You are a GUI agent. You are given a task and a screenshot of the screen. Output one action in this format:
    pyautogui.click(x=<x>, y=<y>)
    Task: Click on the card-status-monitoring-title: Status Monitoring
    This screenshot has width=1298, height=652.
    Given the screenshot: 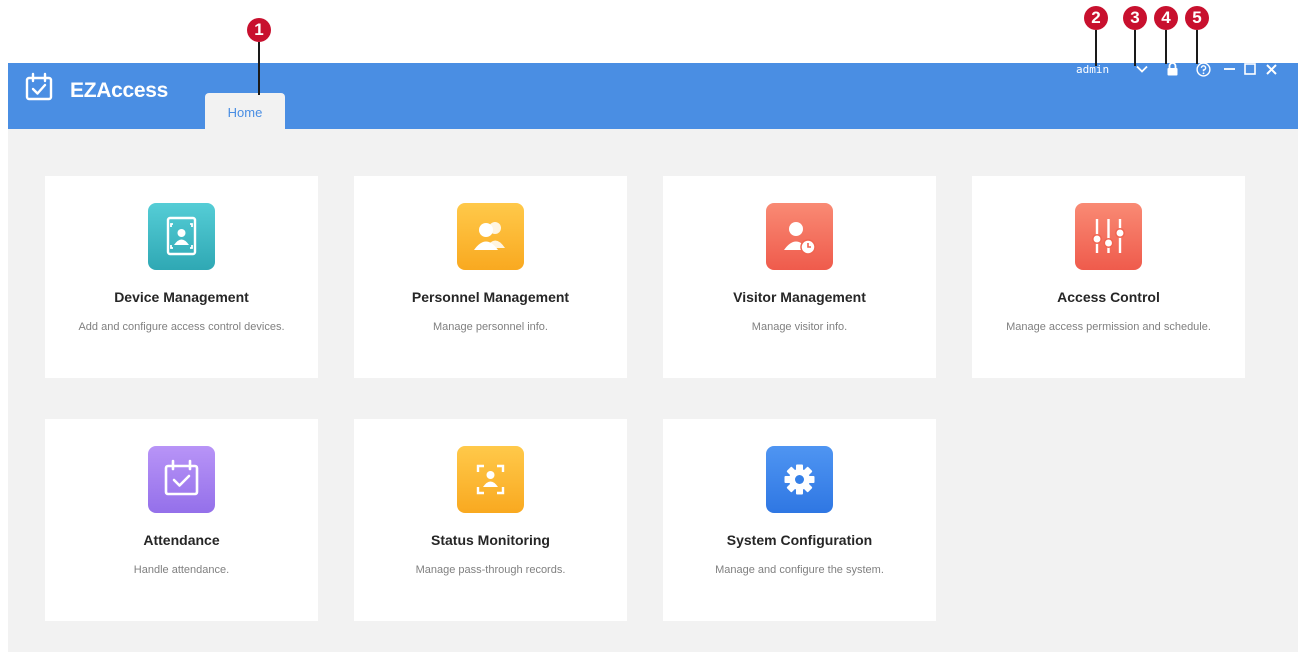 What is the action you would take?
    pyautogui.click(x=490, y=540)
    